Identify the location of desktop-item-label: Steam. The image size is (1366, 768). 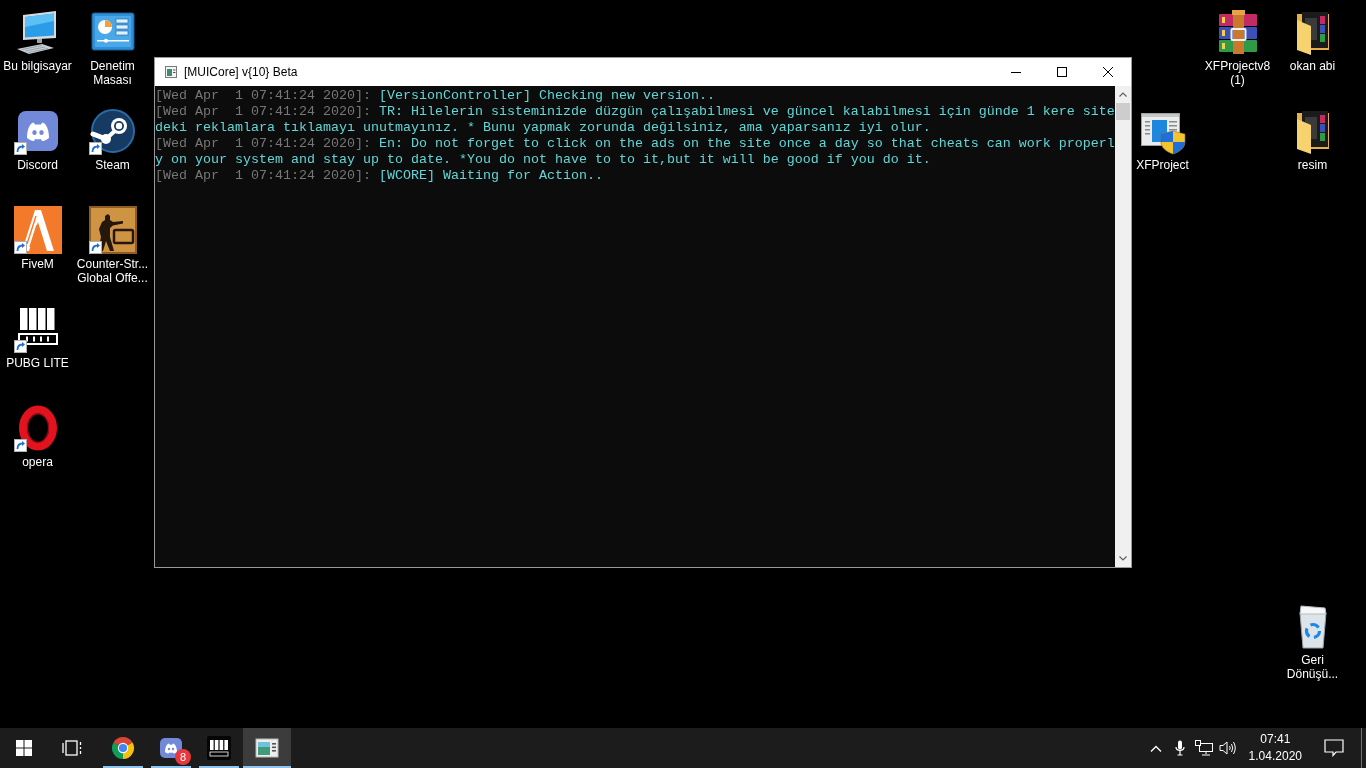
(112, 165).